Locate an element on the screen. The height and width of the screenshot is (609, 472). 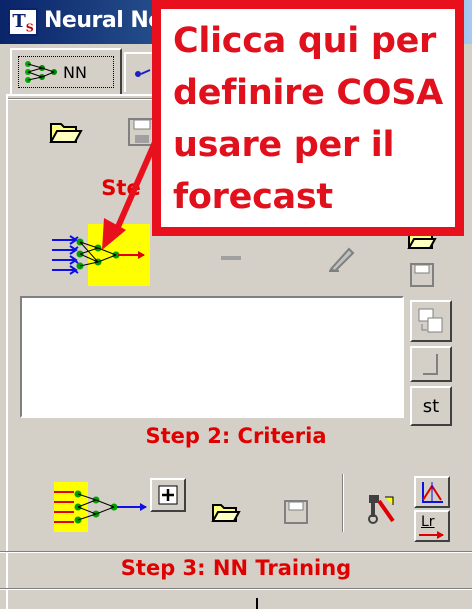
learning-rate-button: Lr is located at coordinates (432, 526).